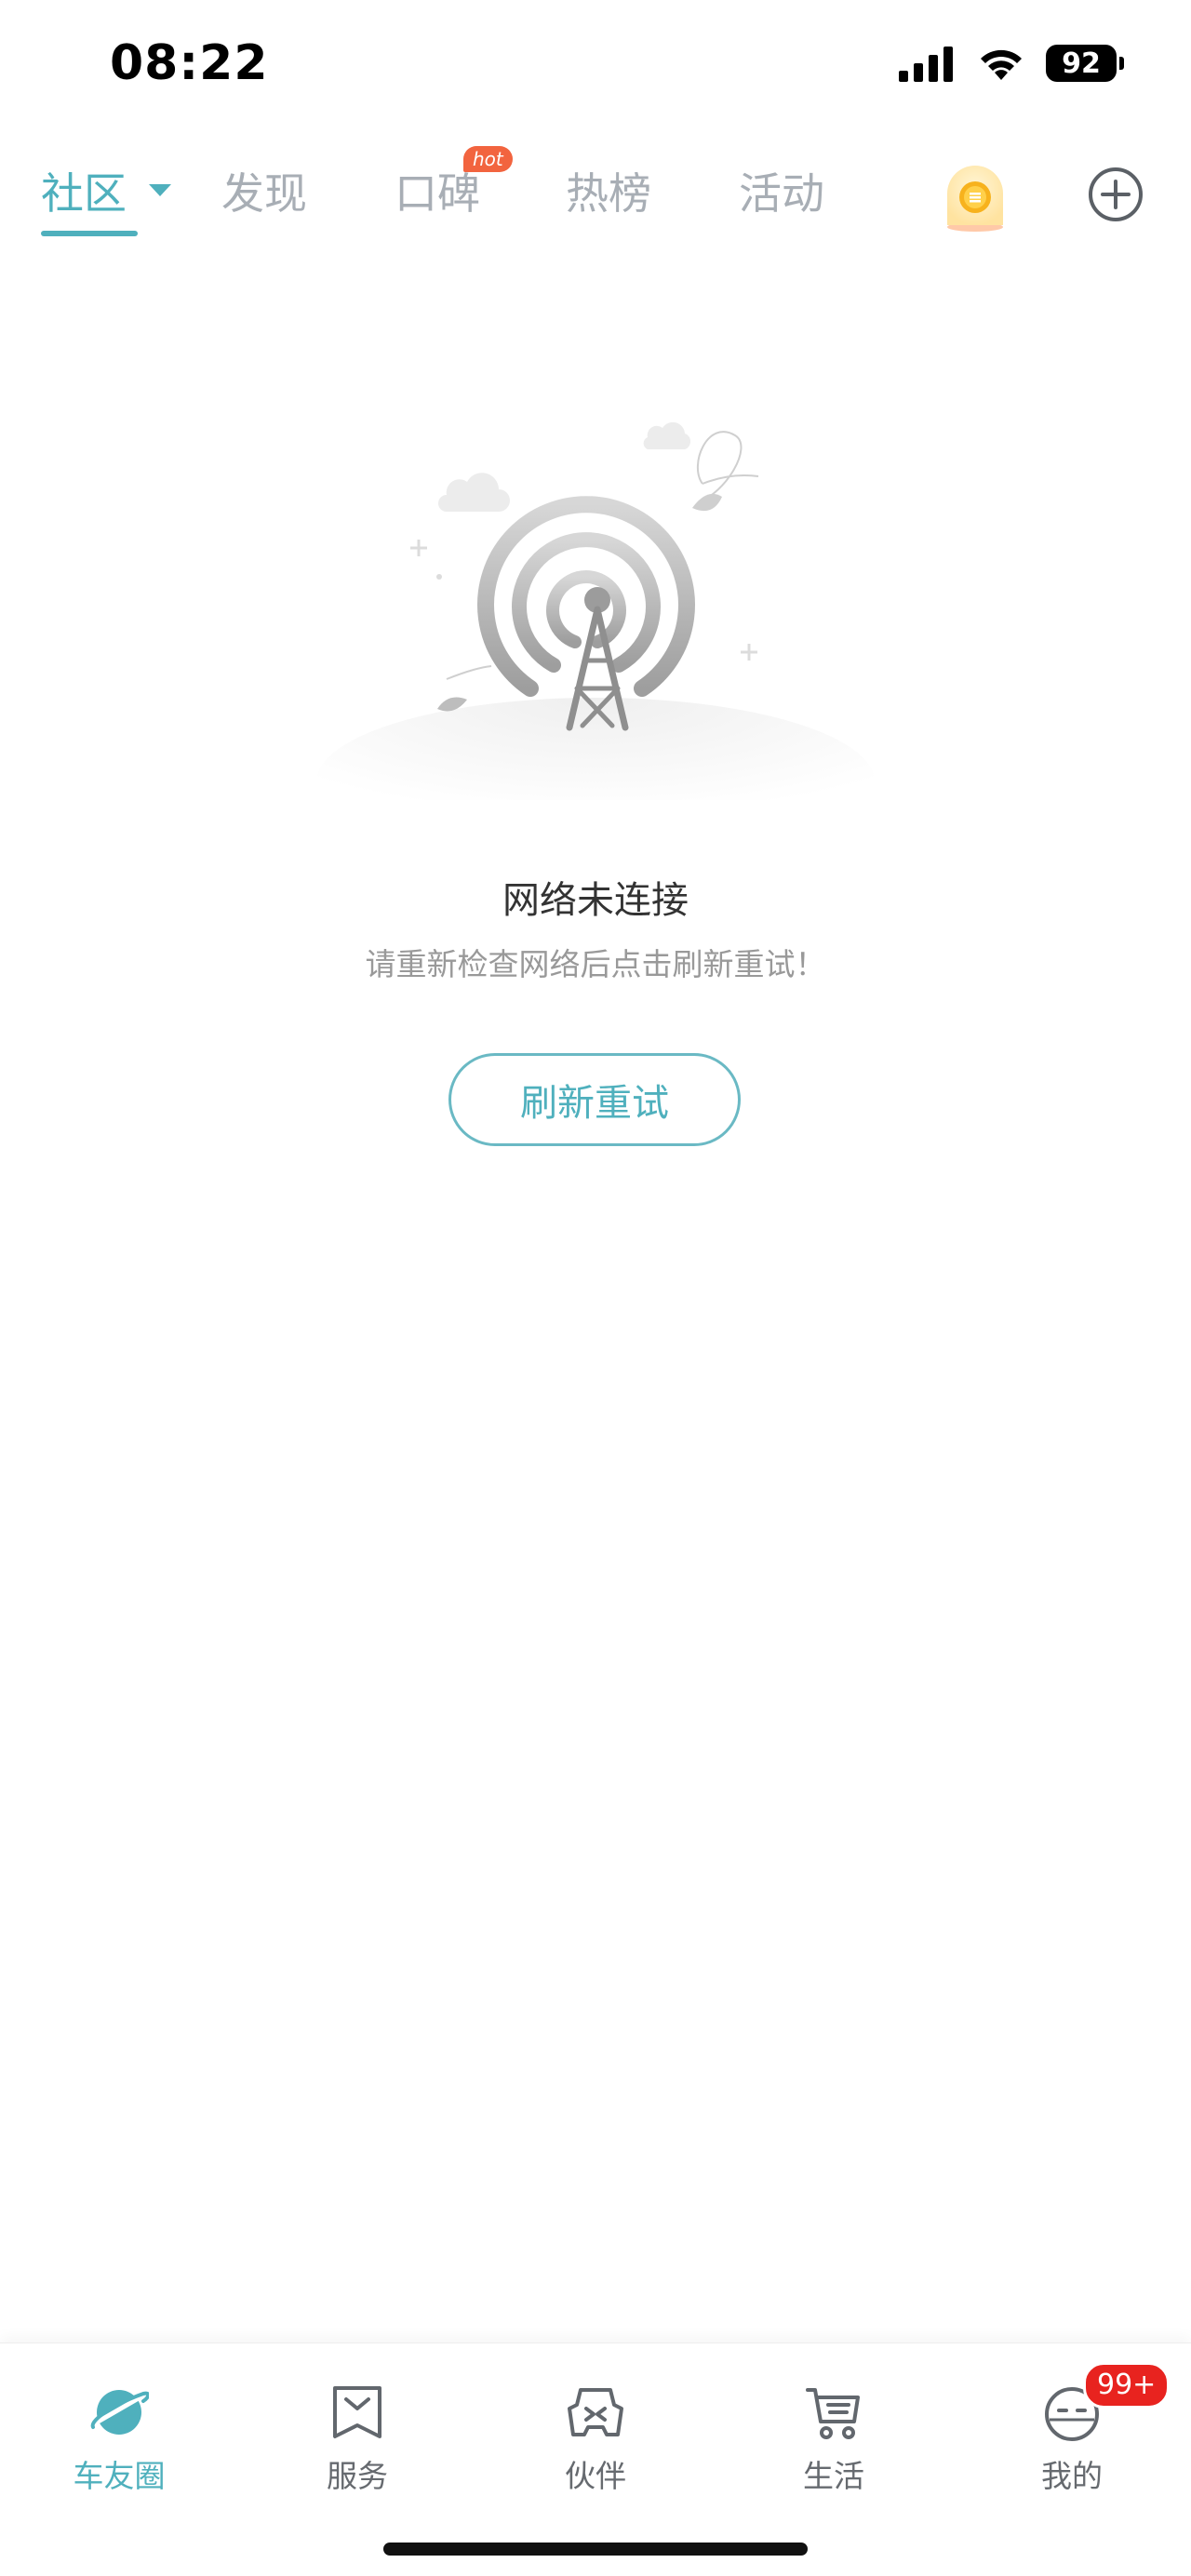  Describe the element at coordinates (595, 2476) in the screenshot. I see `nav-label-partners: 伙伴` at that location.